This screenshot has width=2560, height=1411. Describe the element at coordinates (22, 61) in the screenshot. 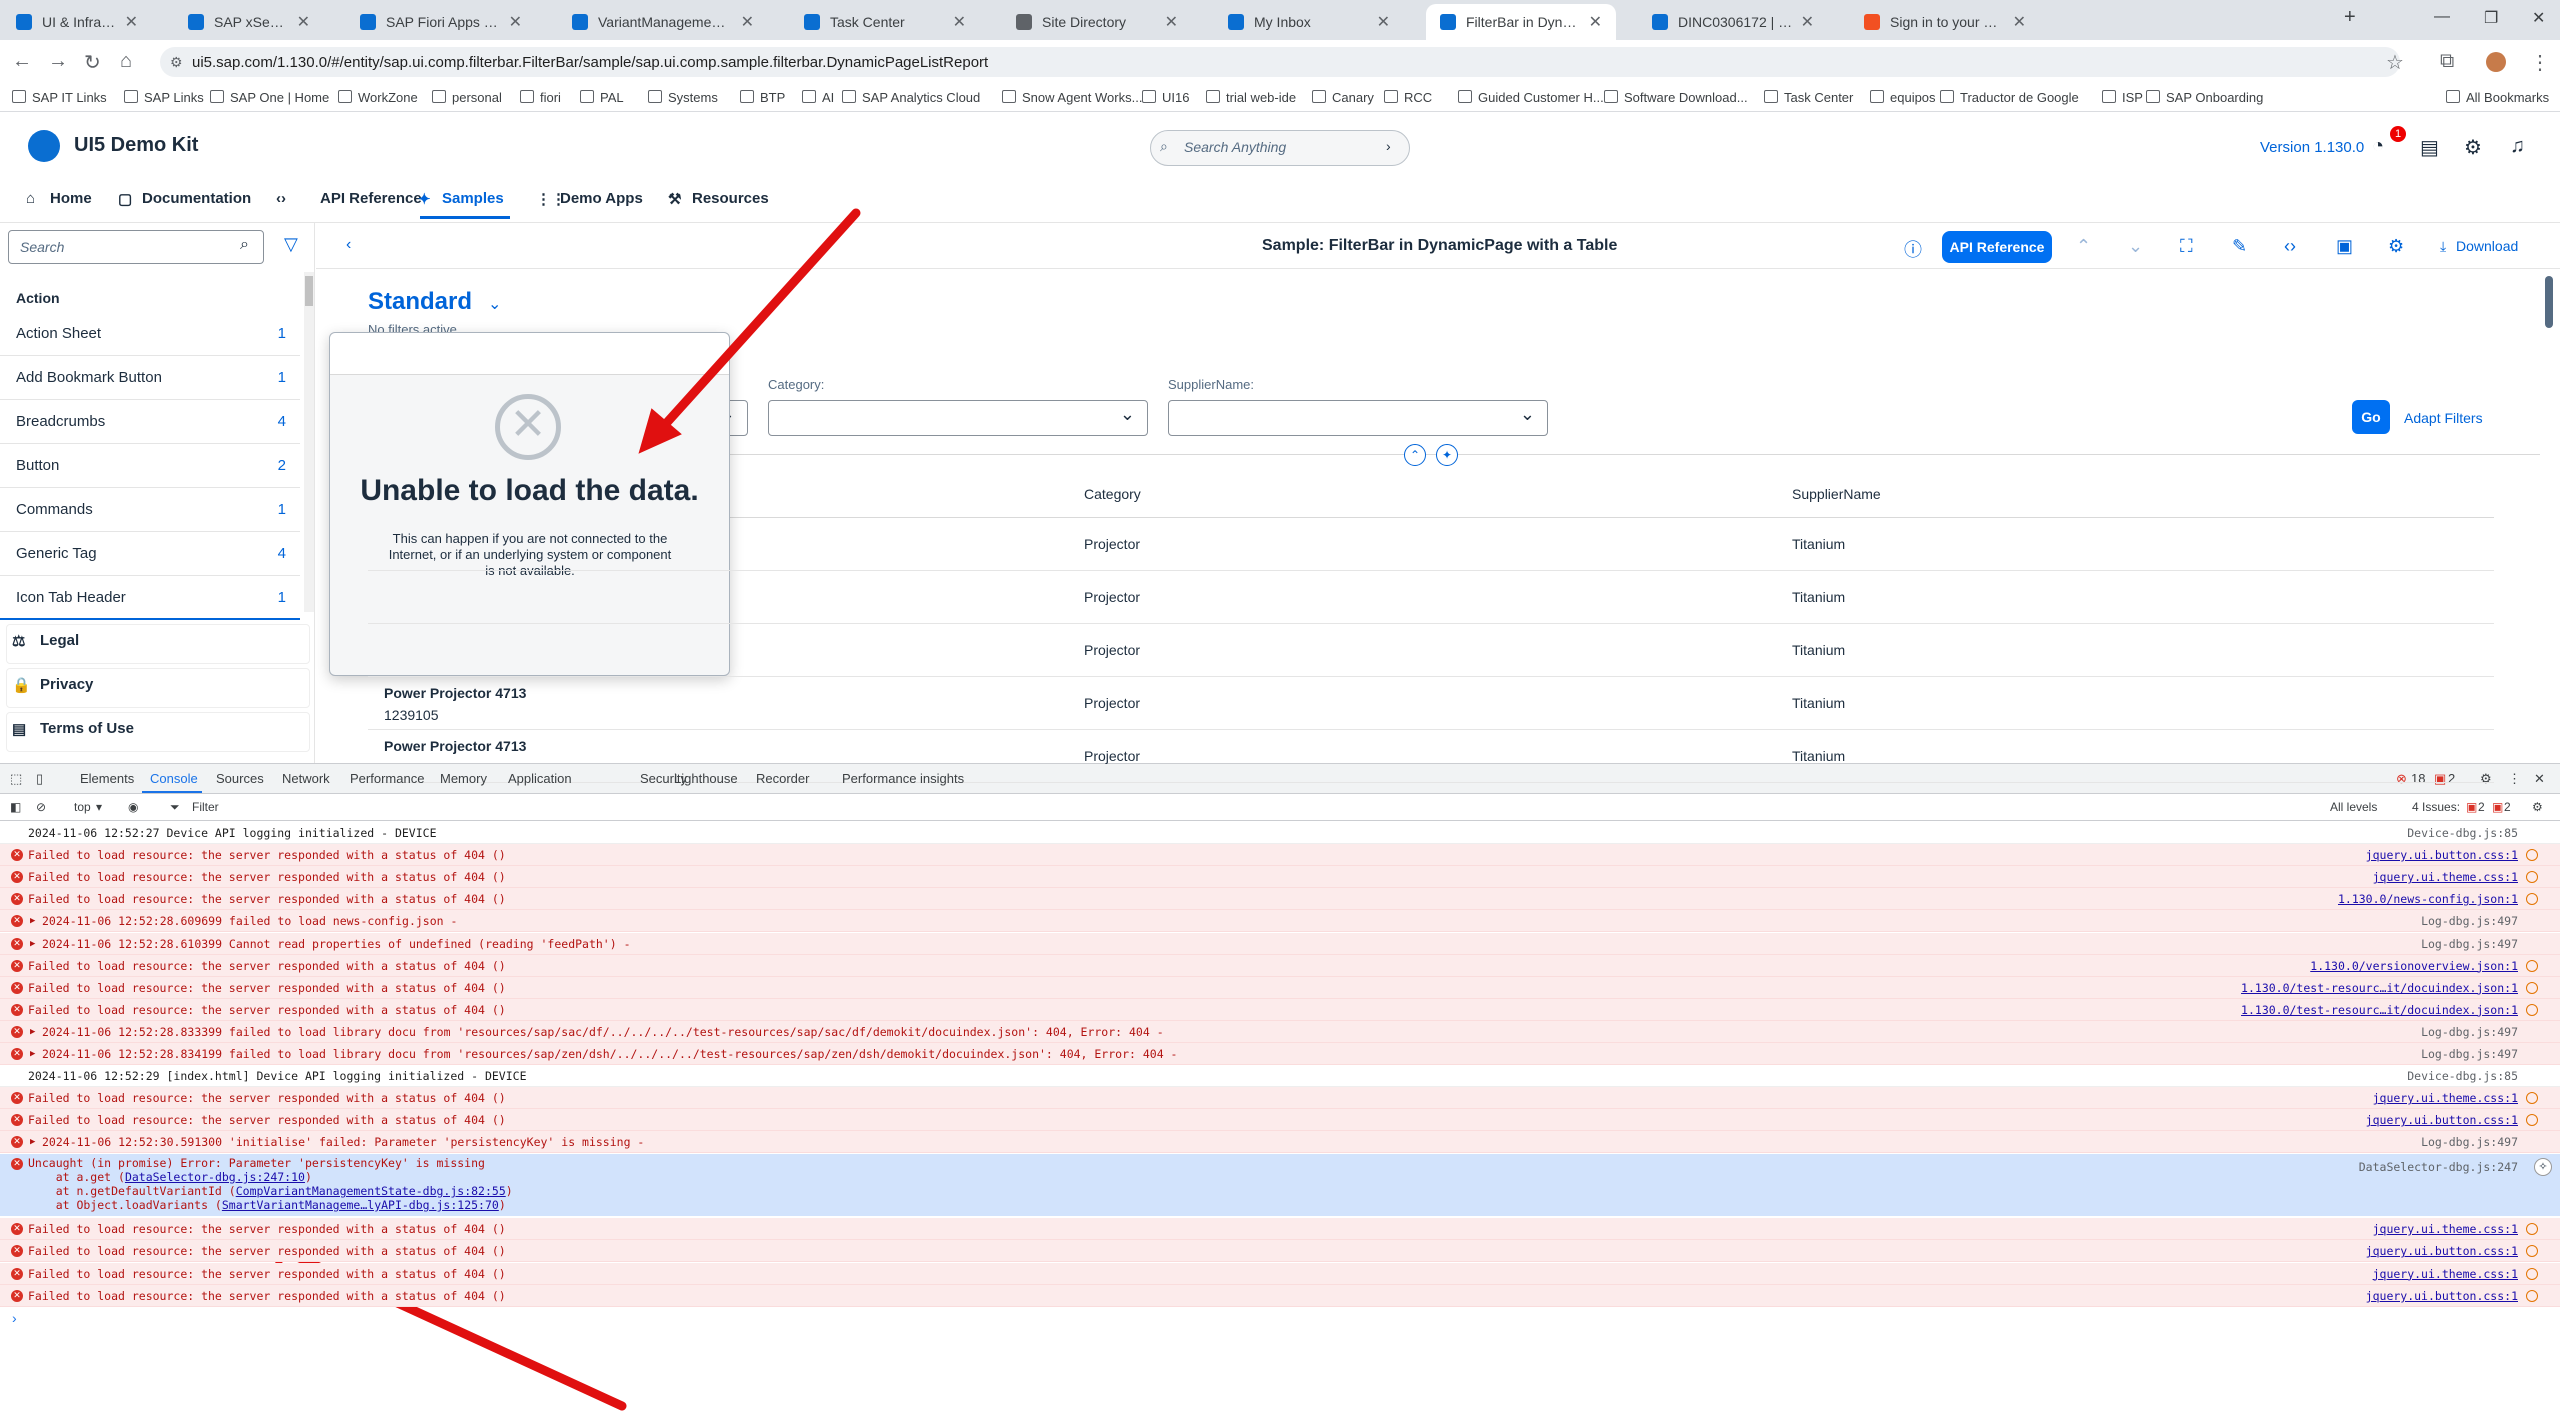

I see `back-icon: ←` at that location.